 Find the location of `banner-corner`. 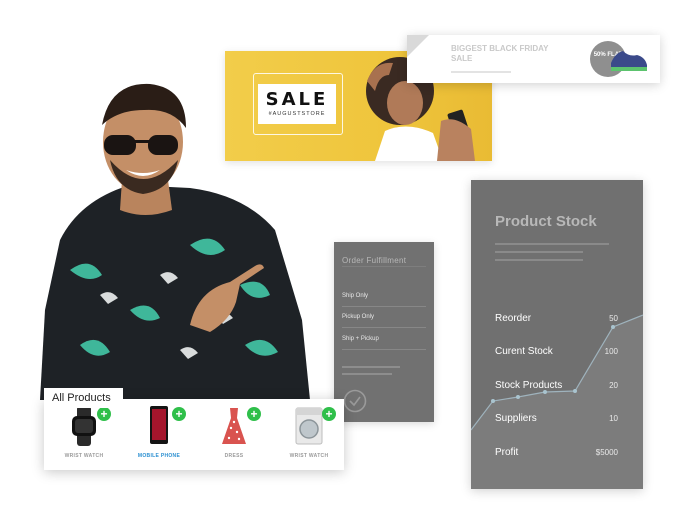

banner-corner is located at coordinates (418, 46).